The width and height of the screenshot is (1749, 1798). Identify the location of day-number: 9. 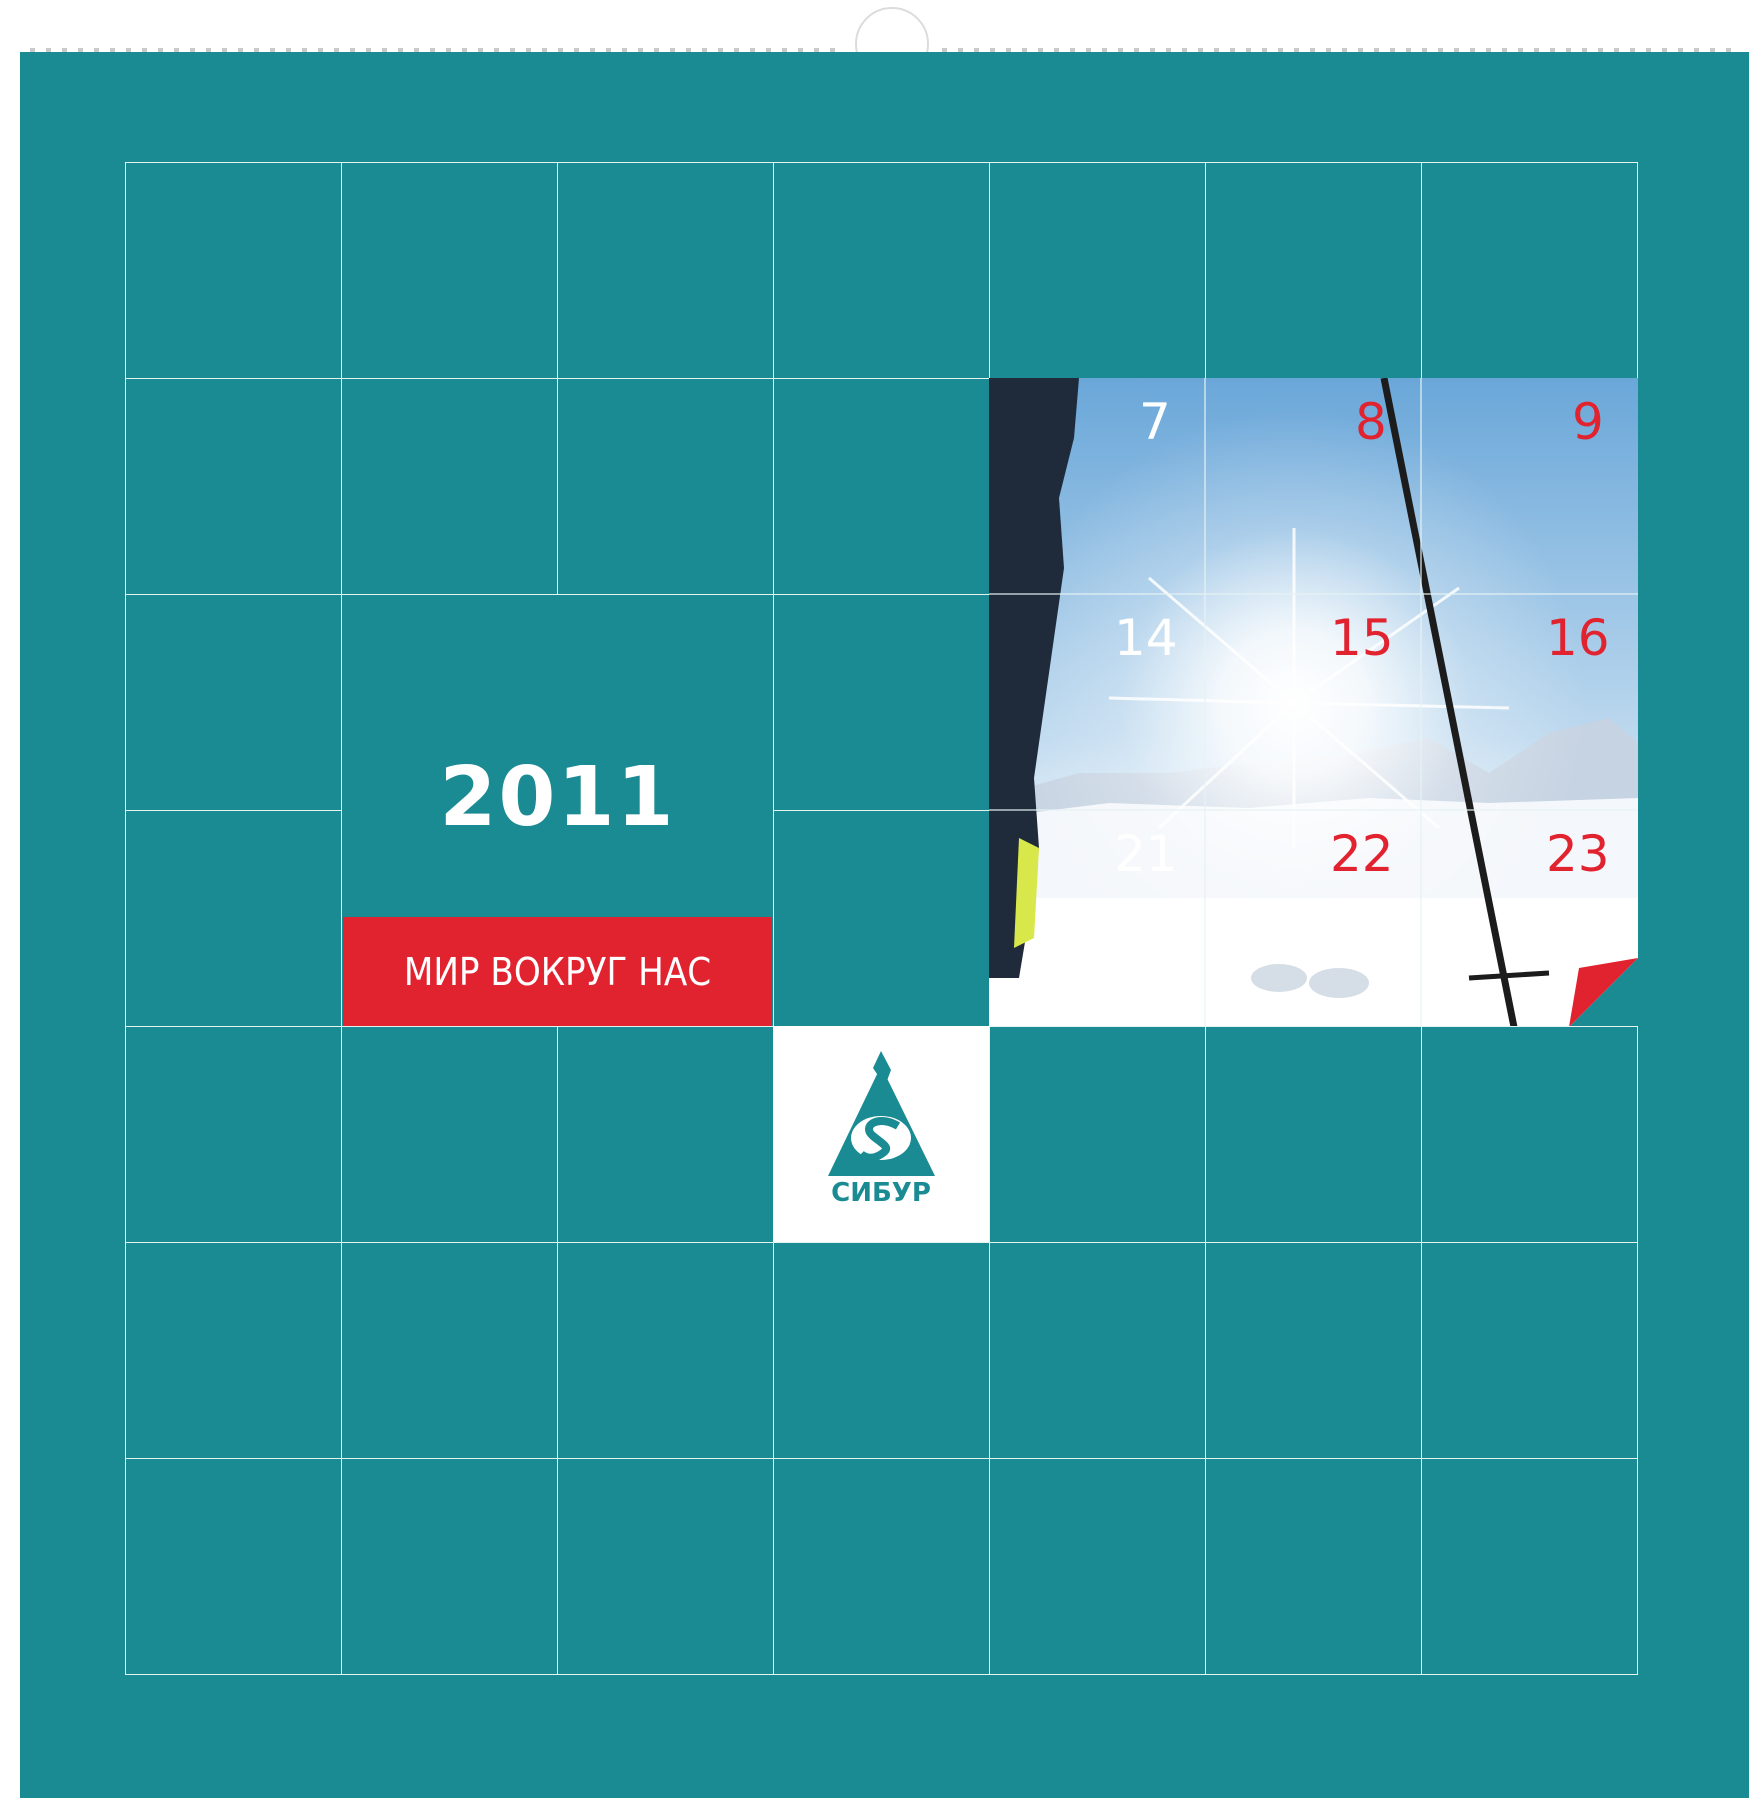
(1588, 422).